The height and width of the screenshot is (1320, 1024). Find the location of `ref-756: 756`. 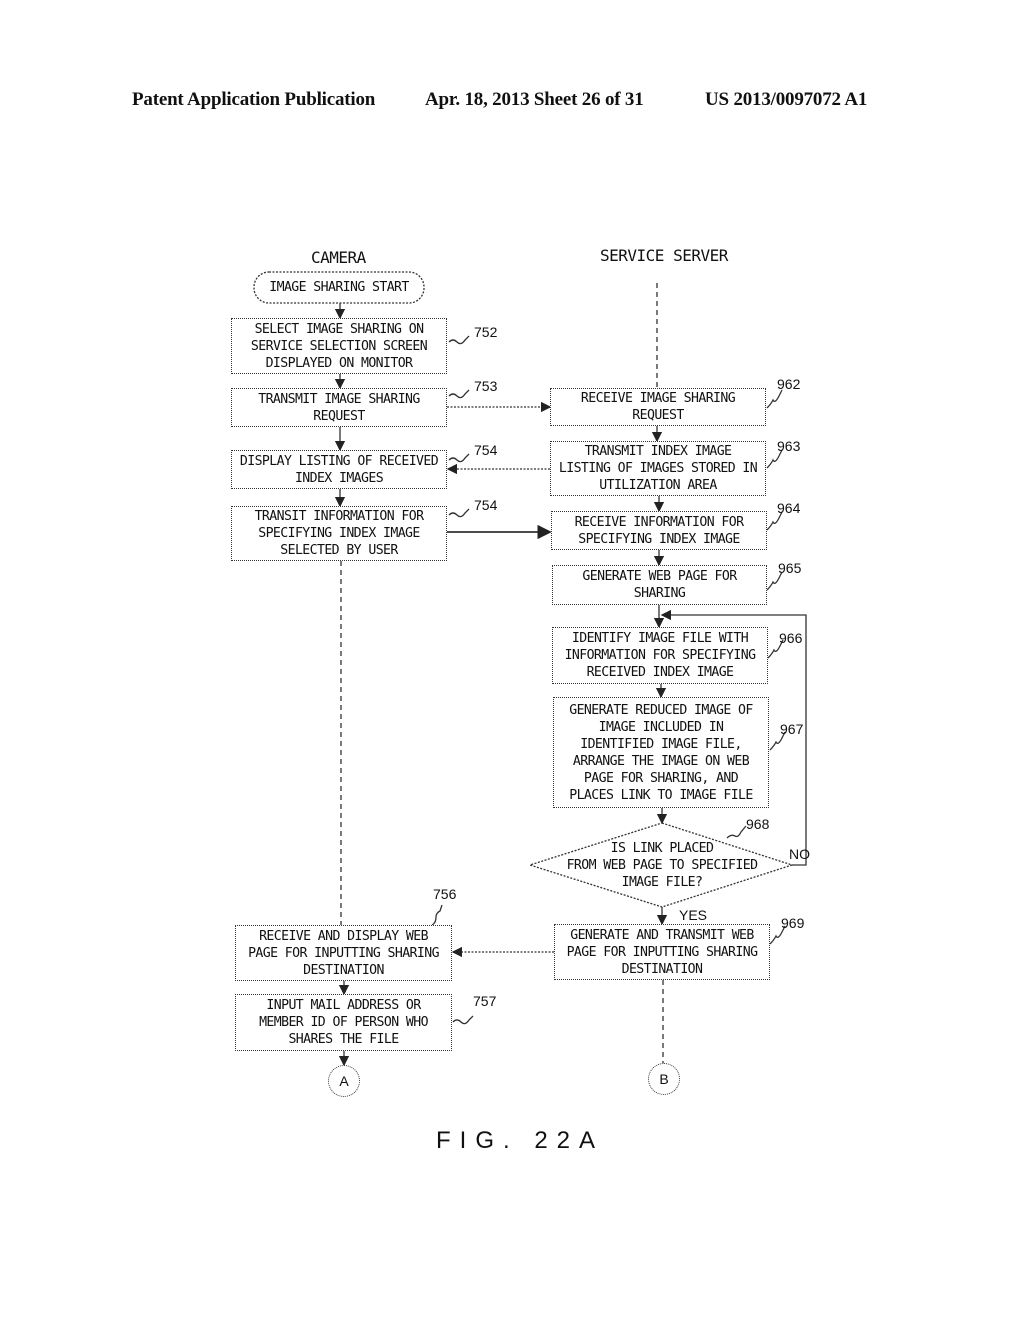

ref-756: 756 is located at coordinates (445, 894).